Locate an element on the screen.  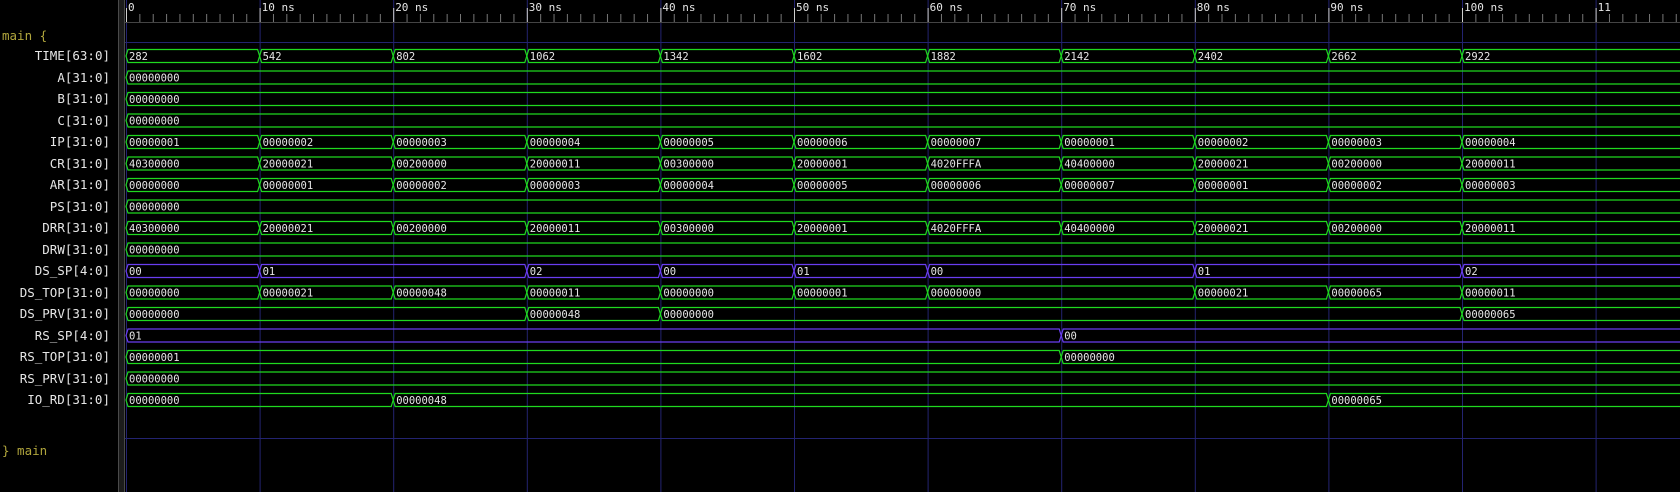
signal-name: C[31:0] is located at coordinates (83, 120).